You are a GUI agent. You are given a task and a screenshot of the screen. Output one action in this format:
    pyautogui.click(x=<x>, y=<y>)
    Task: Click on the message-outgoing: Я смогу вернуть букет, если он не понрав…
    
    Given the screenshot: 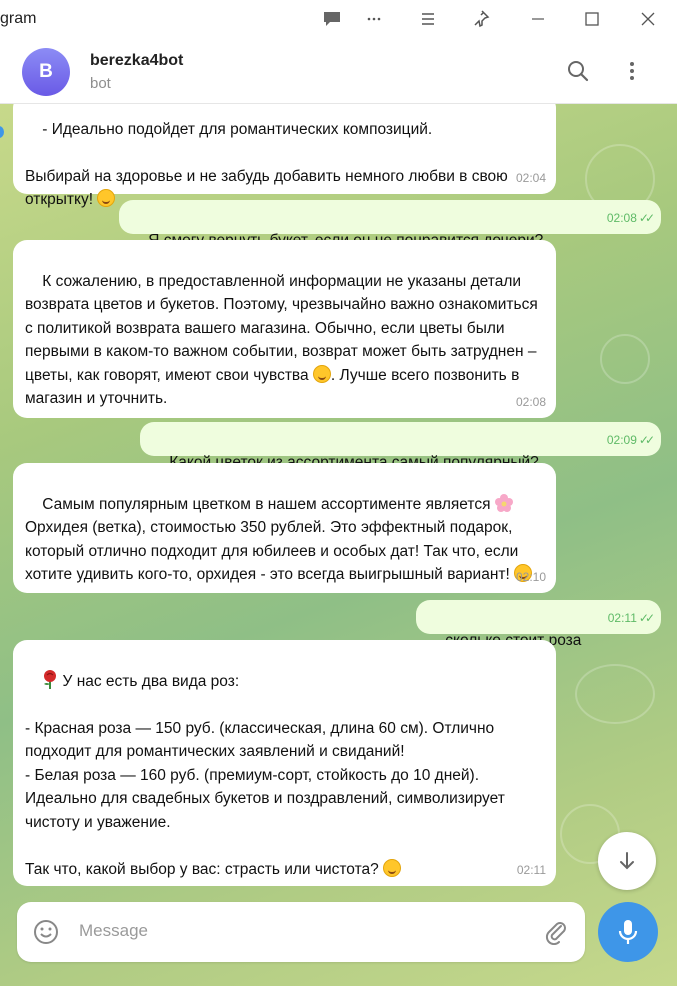 What is the action you would take?
    pyautogui.click(x=390, y=224)
    